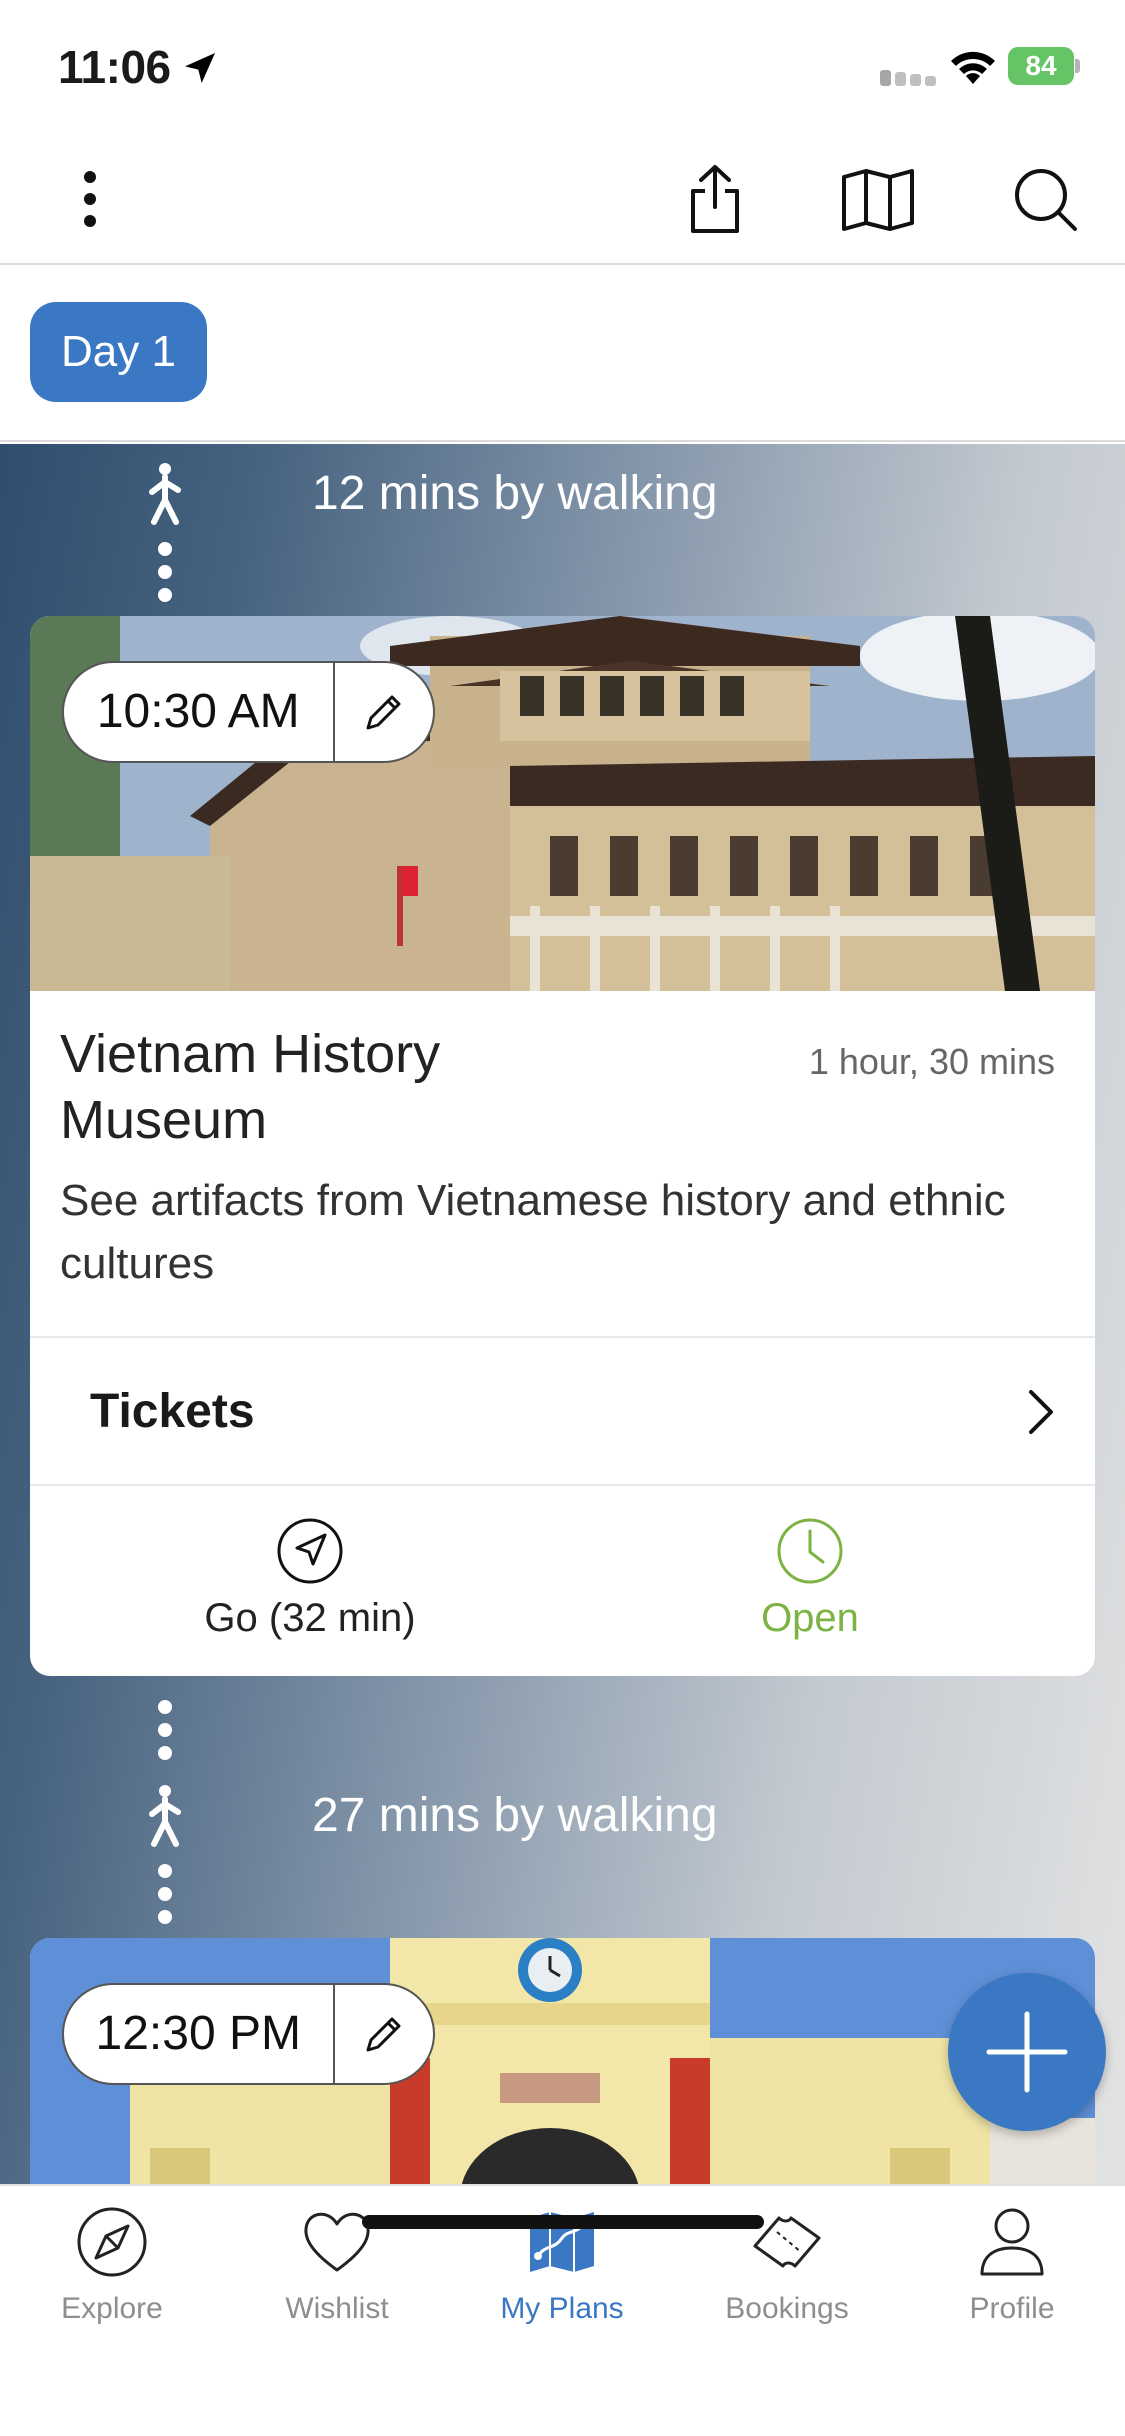  I want to click on day-selector: Day 1, so click(562, 354).